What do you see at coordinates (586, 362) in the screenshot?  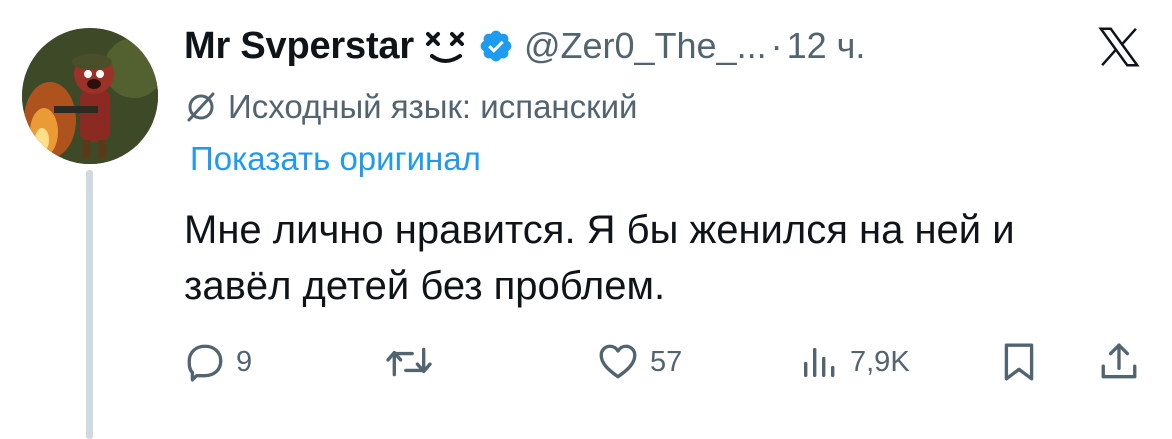 I see `action-bar: 9 57 7,9K` at bounding box center [586, 362].